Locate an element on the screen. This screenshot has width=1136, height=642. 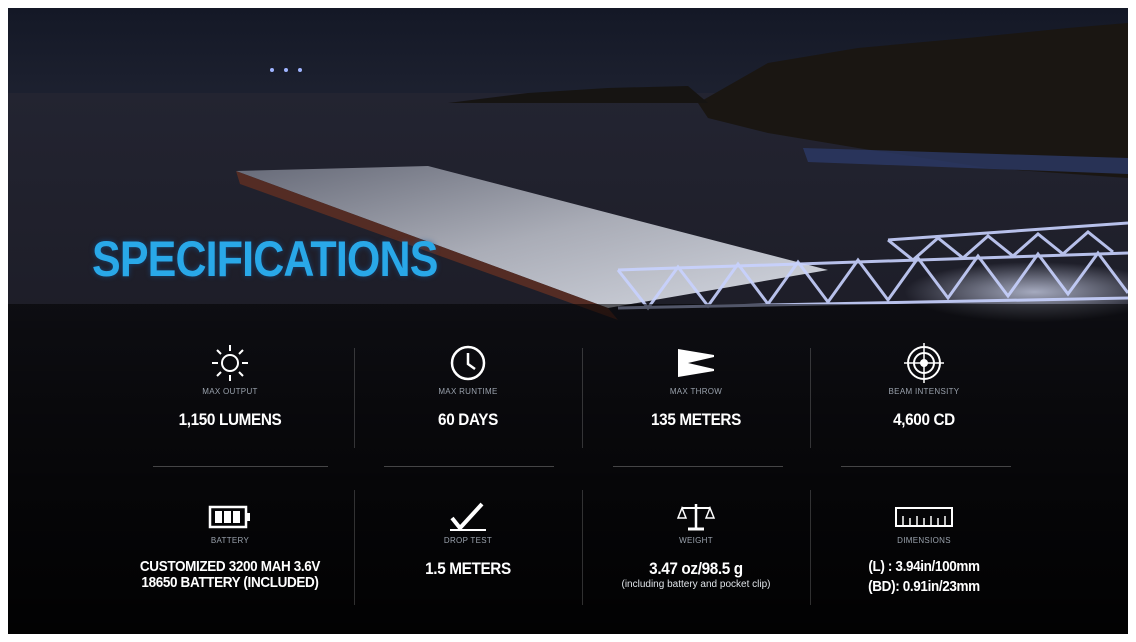
spec-label: MAX RUNTIME is located at coordinates (468, 391).